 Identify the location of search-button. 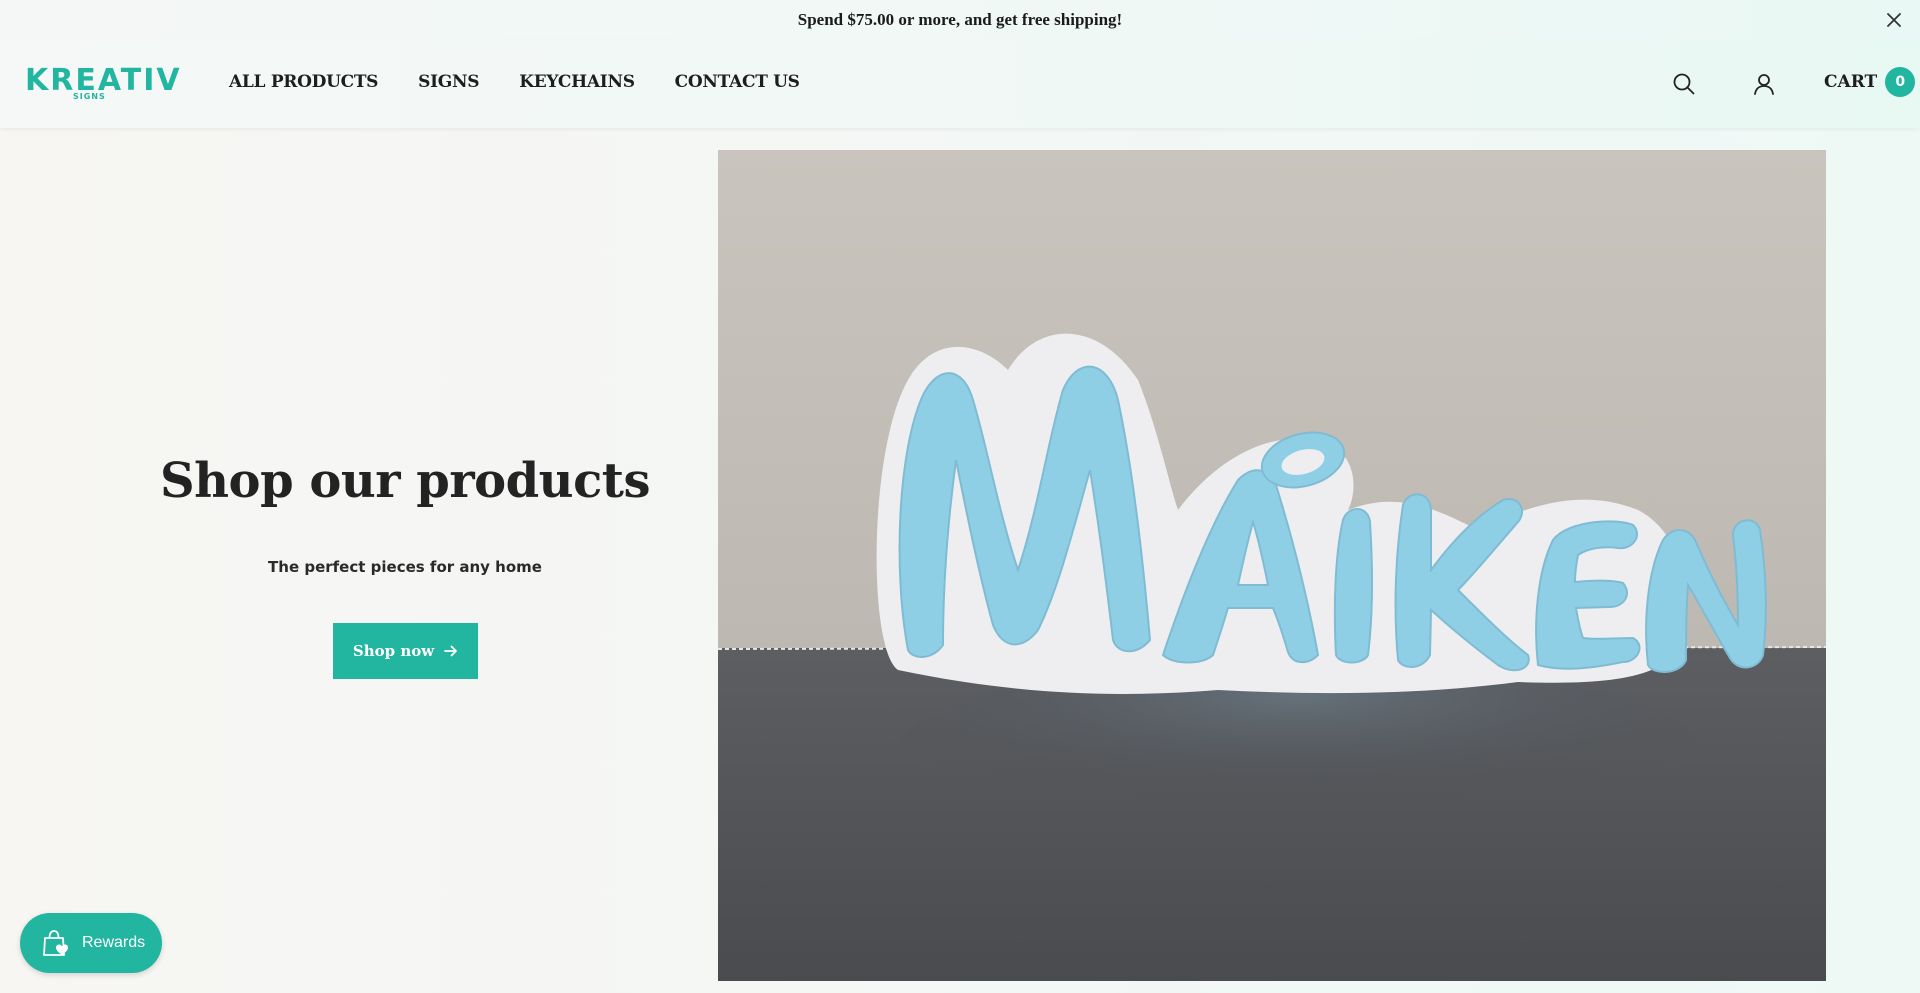
(1684, 84).